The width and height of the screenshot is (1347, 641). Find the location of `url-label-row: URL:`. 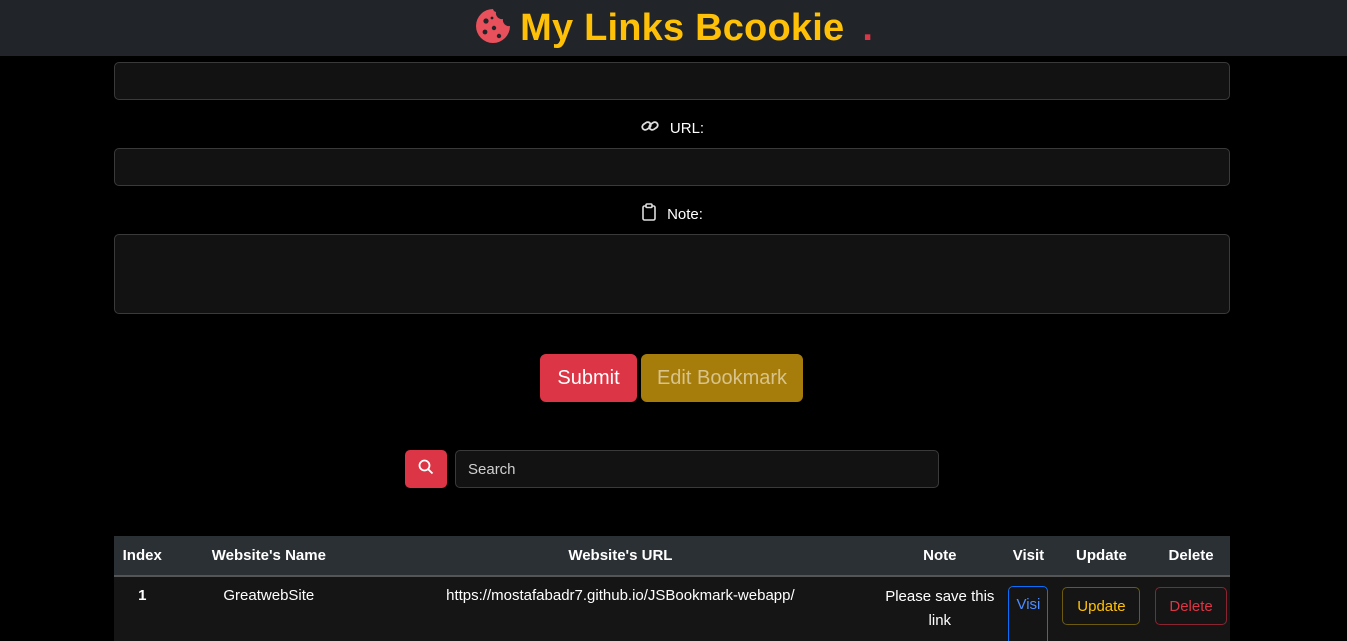

url-label-row: URL: is located at coordinates (672, 128).